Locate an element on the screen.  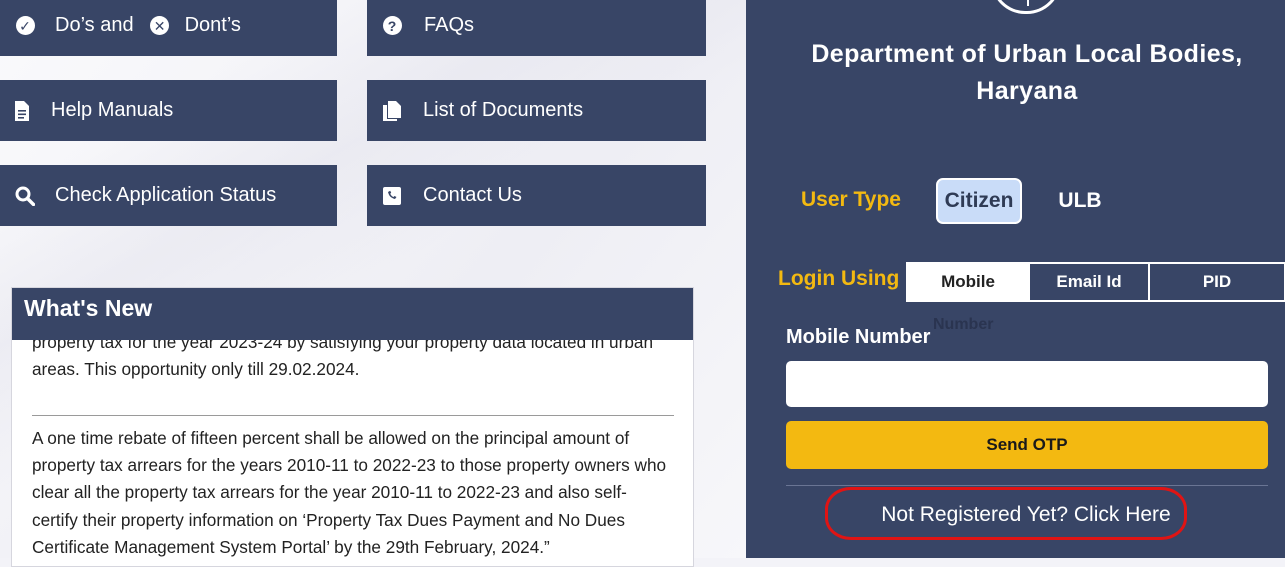
dos-label: Do’s and is located at coordinates (94, 25).